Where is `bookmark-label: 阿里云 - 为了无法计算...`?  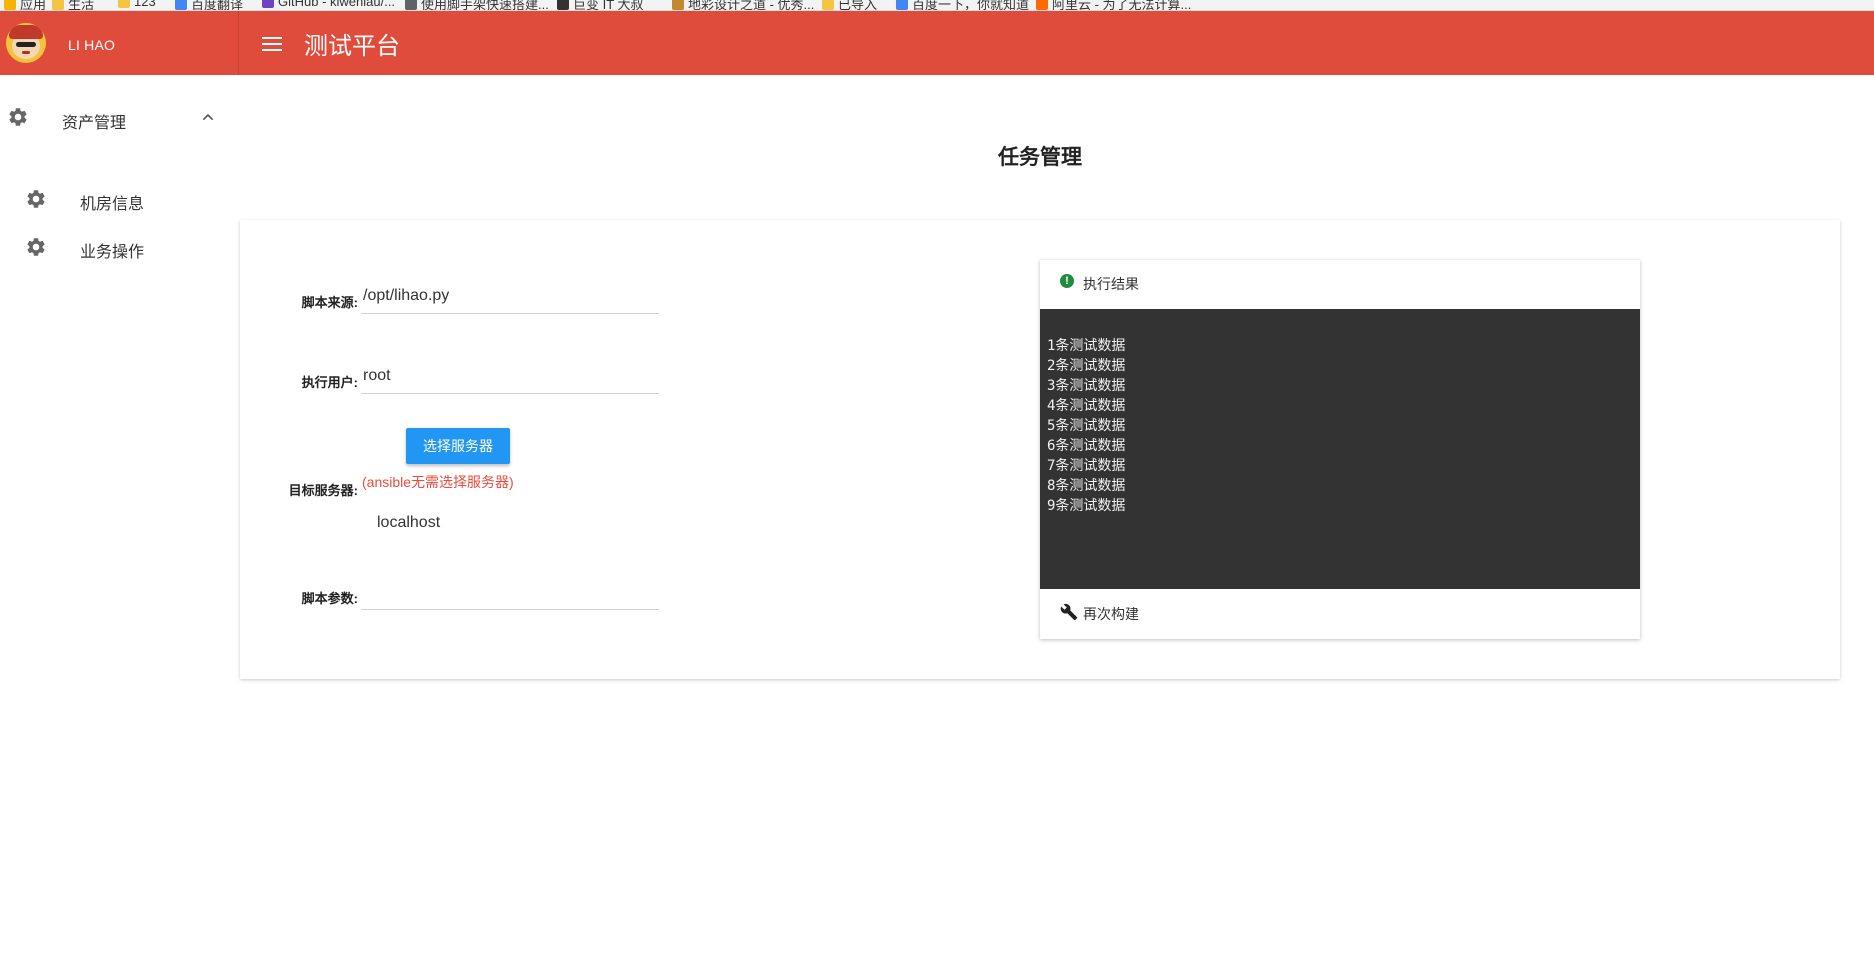
bookmark-label: 阿里云 - 为了无法计算... is located at coordinates (1122, 5).